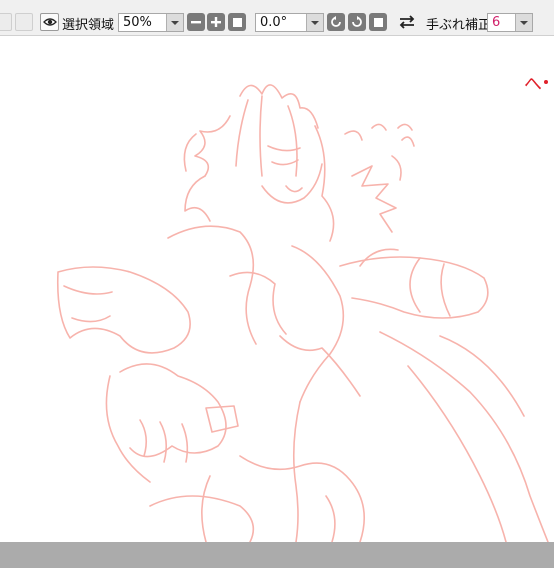  Describe the element at coordinates (459, 25) in the screenshot. I see `stabilizer-label: 手ぶれ補正` at that location.